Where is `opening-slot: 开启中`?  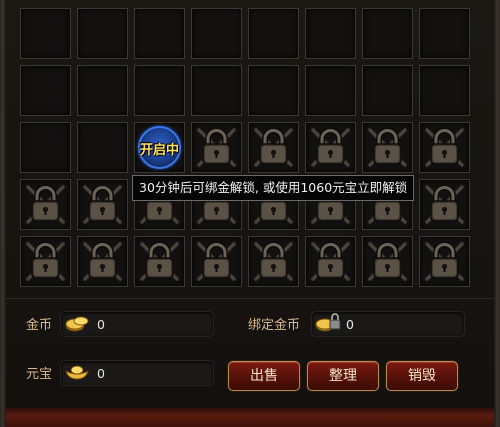
opening-slot: 开启中 is located at coordinates (159, 147).